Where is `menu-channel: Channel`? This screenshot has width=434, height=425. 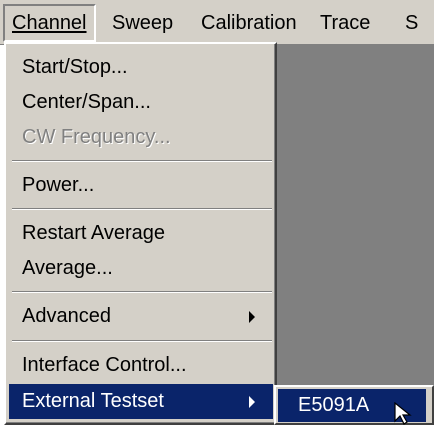 menu-channel: Channel is located at coordinates (49, 23).